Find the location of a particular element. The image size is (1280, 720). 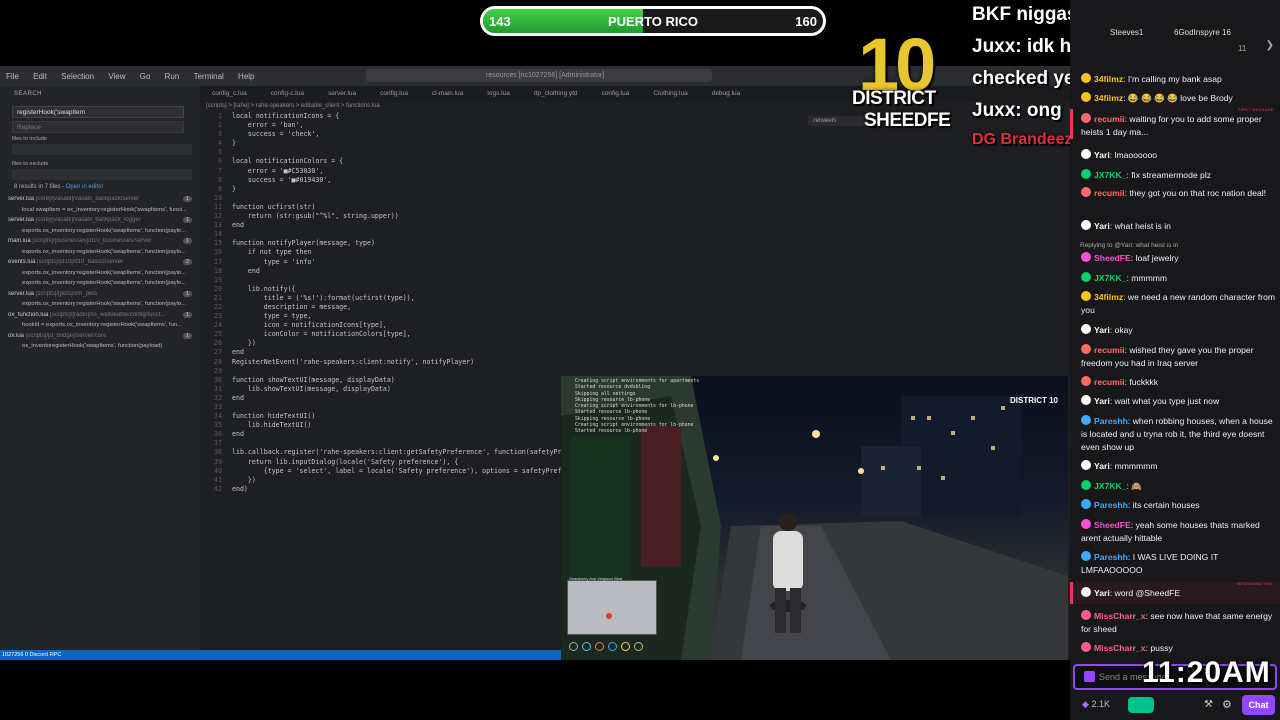

code-text: icon = notificationIcons[type], is located at coordinates (309, 325).